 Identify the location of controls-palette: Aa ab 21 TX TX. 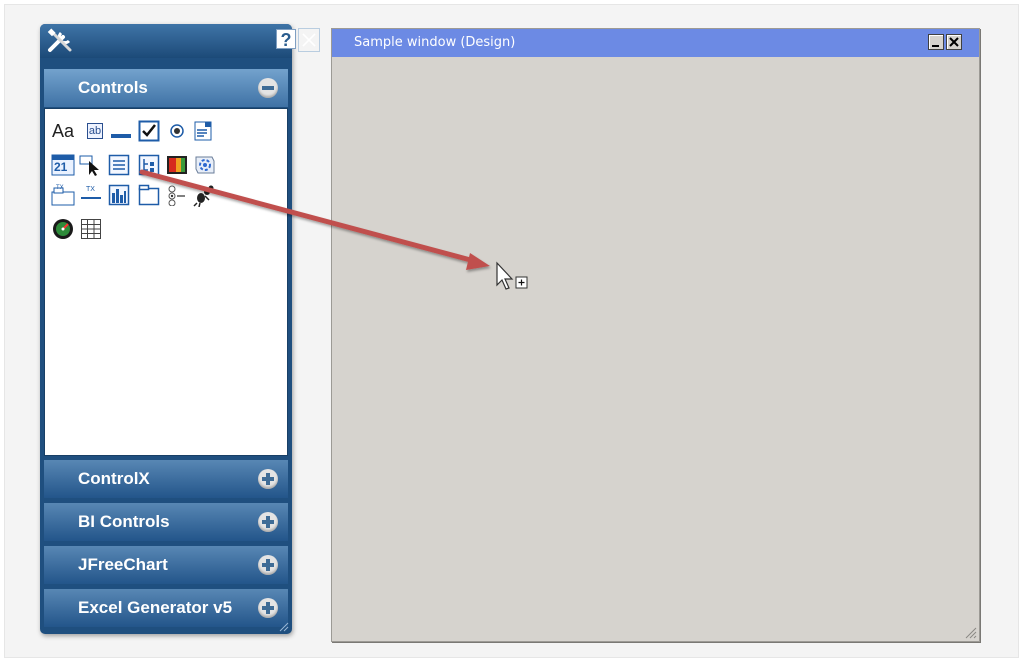
(166, 282).